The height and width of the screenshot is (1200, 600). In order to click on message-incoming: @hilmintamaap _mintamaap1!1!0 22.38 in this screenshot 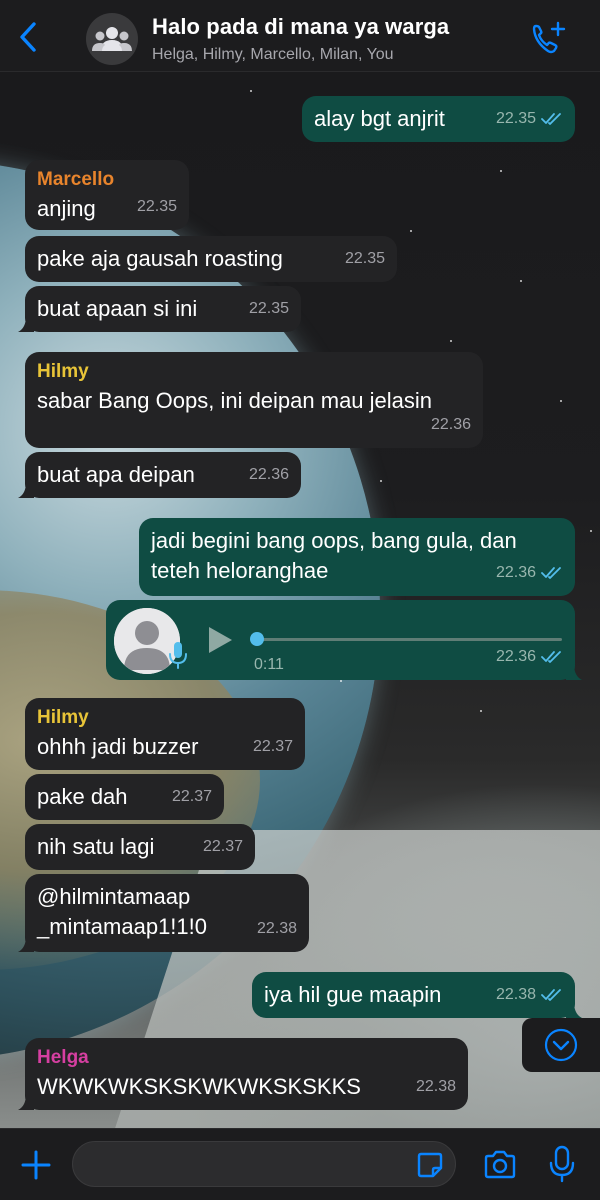, I will do `click(163, 913)`.